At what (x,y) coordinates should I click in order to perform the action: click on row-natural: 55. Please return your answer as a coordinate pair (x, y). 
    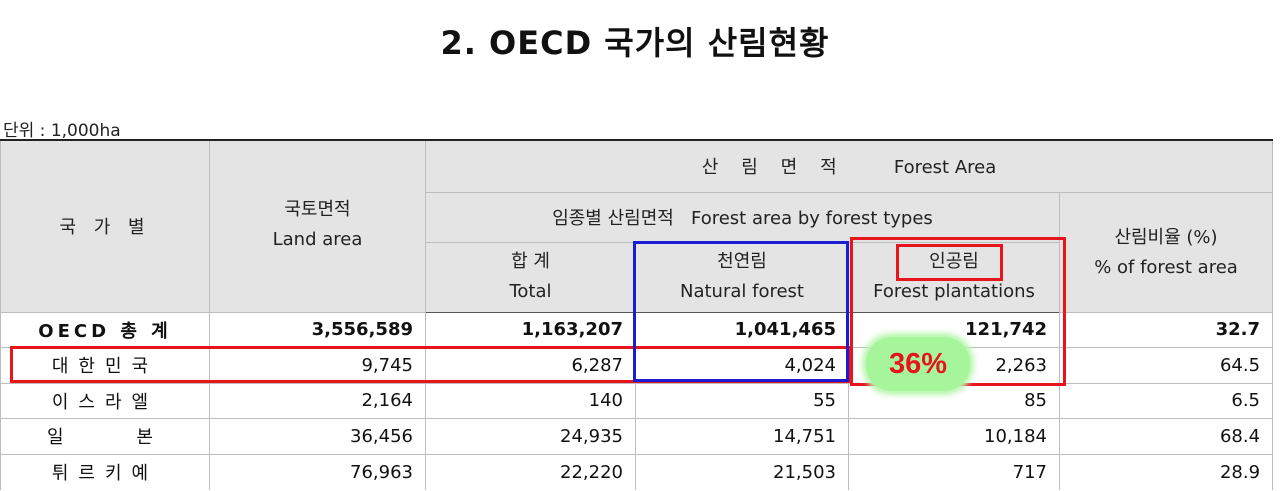
    Looking at the image, I should click on (742, 400).